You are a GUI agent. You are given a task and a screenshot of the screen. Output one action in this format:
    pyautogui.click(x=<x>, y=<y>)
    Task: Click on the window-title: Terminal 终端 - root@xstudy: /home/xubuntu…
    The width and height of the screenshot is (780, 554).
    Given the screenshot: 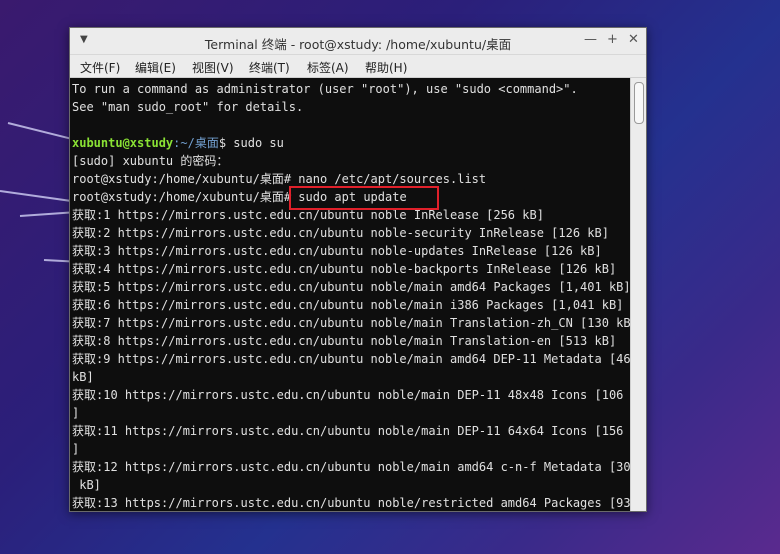 What is the action you would take?
    pyautogui.click(x=358, y=44)
    